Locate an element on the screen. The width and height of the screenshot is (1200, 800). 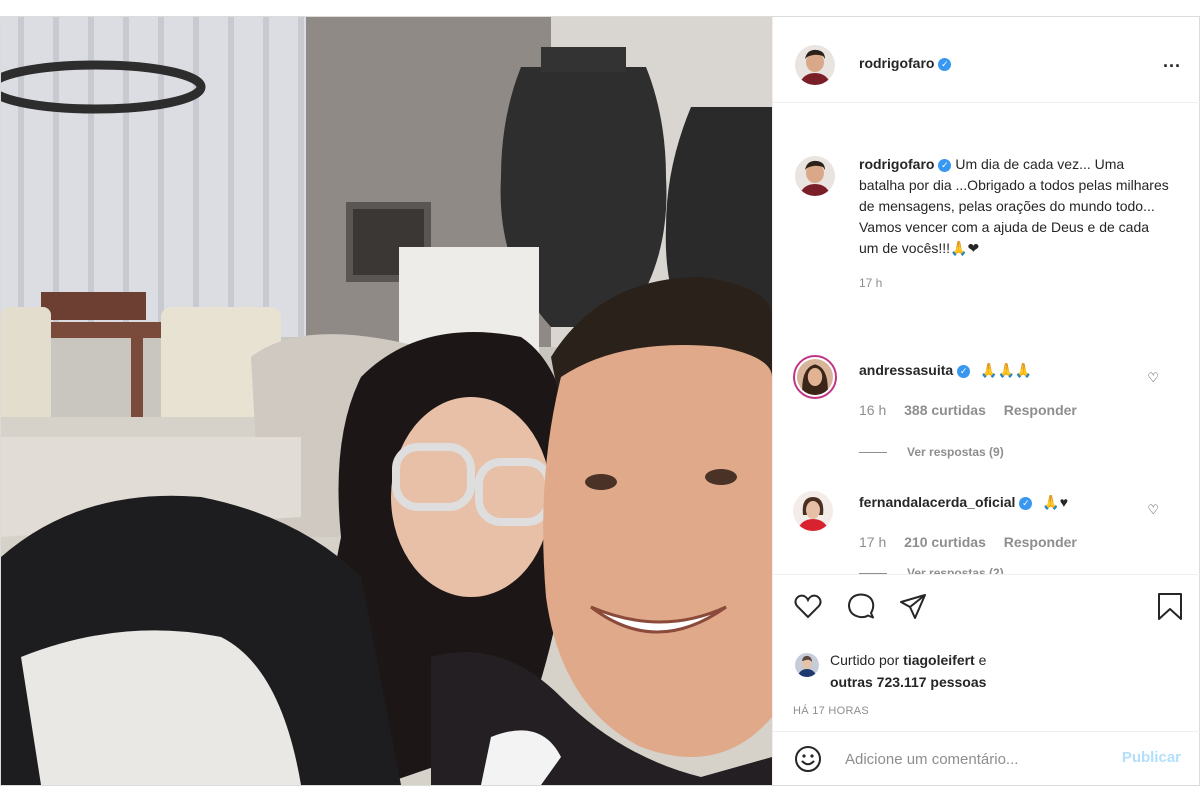
header-user: rodrigofaro ✓ is located at coordinates (905, 64).